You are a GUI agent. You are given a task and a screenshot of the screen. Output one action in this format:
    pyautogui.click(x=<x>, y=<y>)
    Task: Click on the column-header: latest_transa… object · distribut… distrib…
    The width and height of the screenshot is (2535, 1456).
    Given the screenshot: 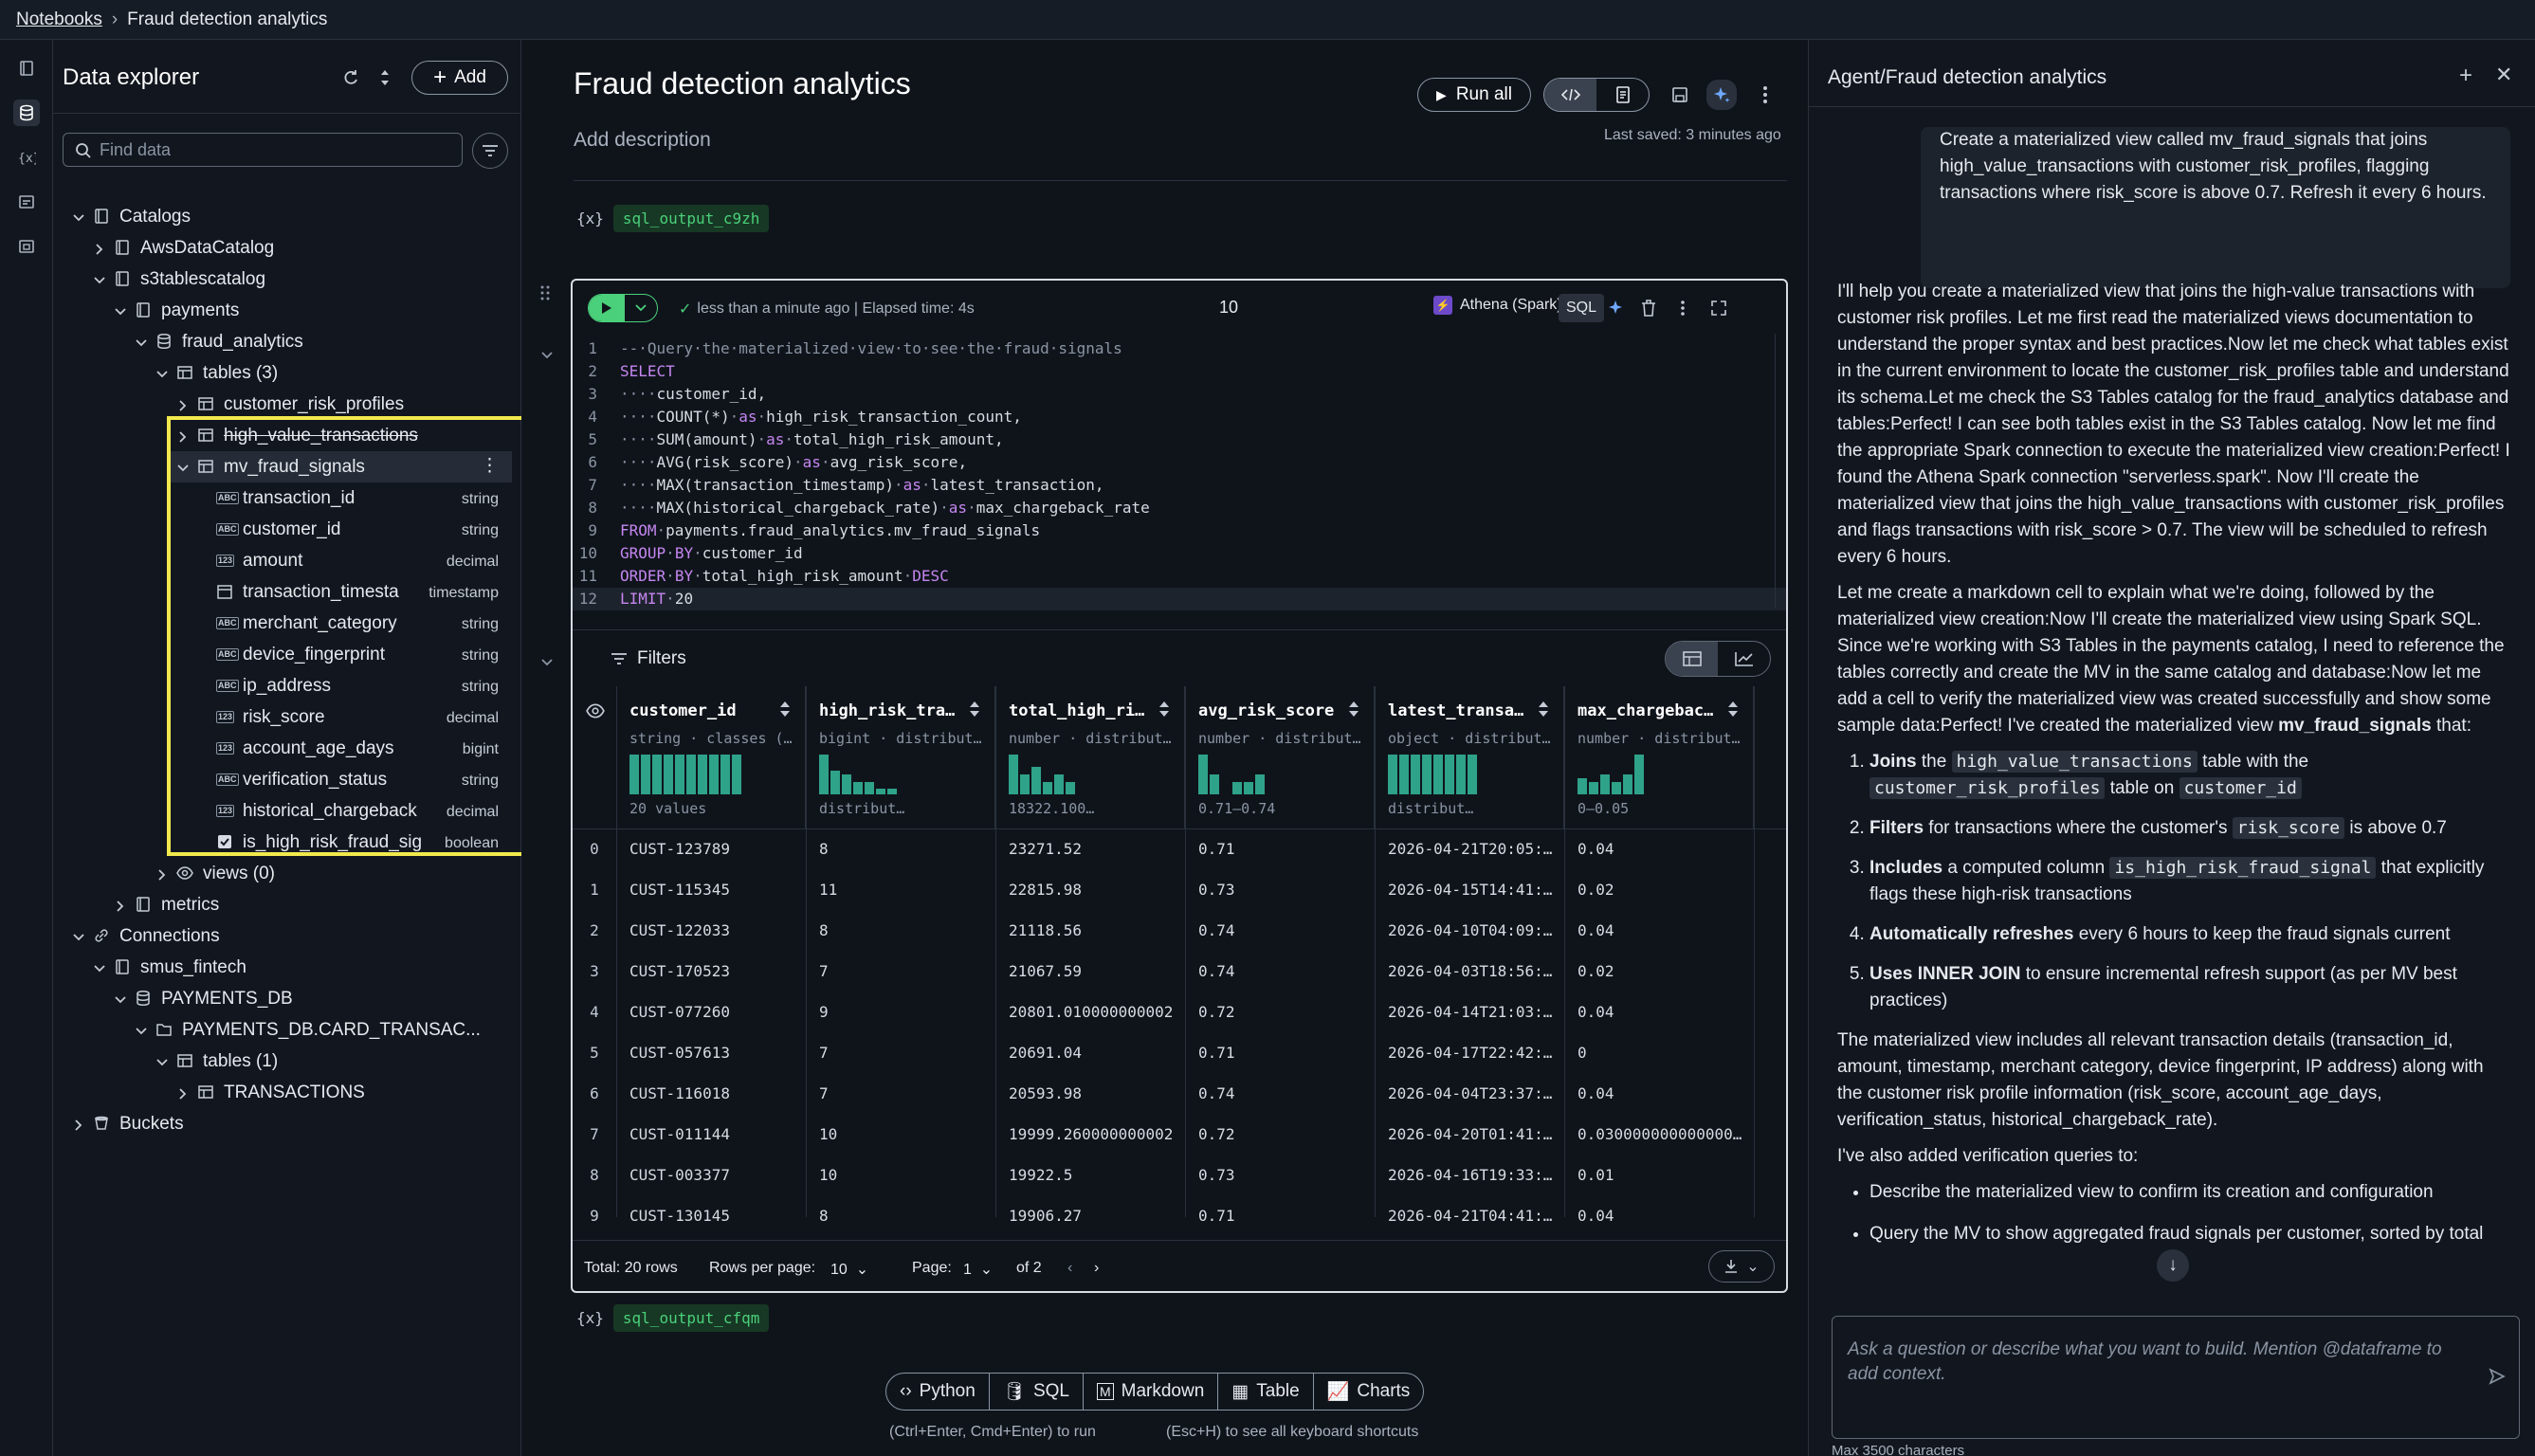 What is the action you would take?
    pyautogui.click(x=1469, y=757)
    